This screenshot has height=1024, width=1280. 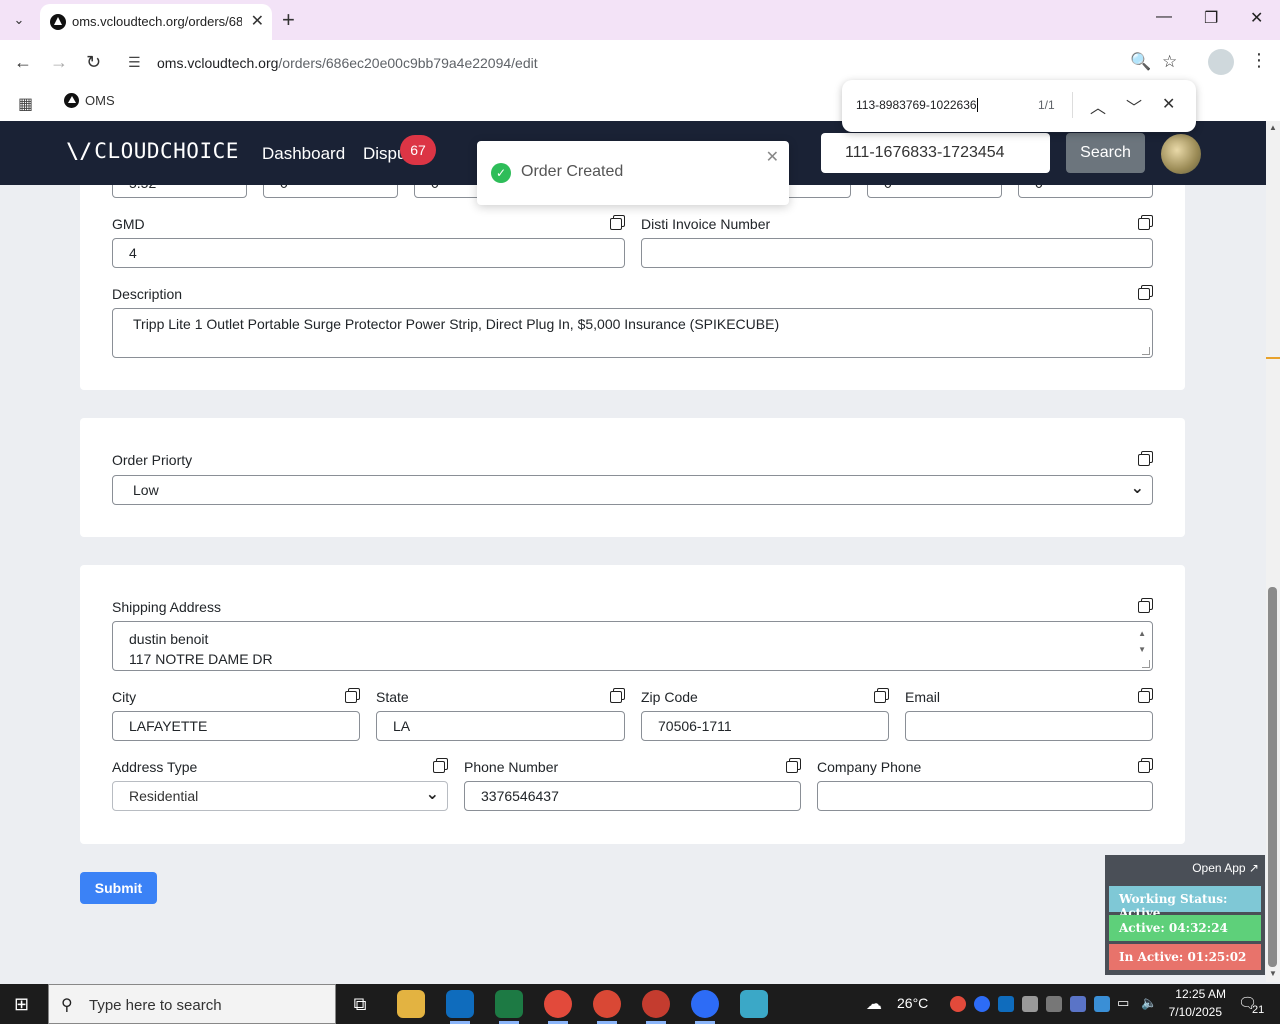 I want to click on task-view-icon: ⧉, so click(x=360, y=1004).